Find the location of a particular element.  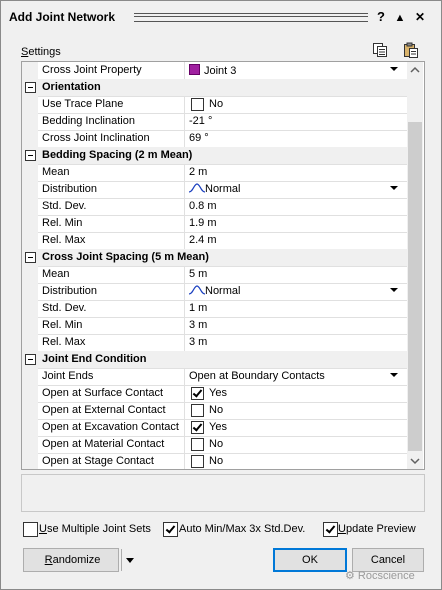

title-bar: Add Joint Network ? ▲ ✕ is located at coordinates (221, 18).